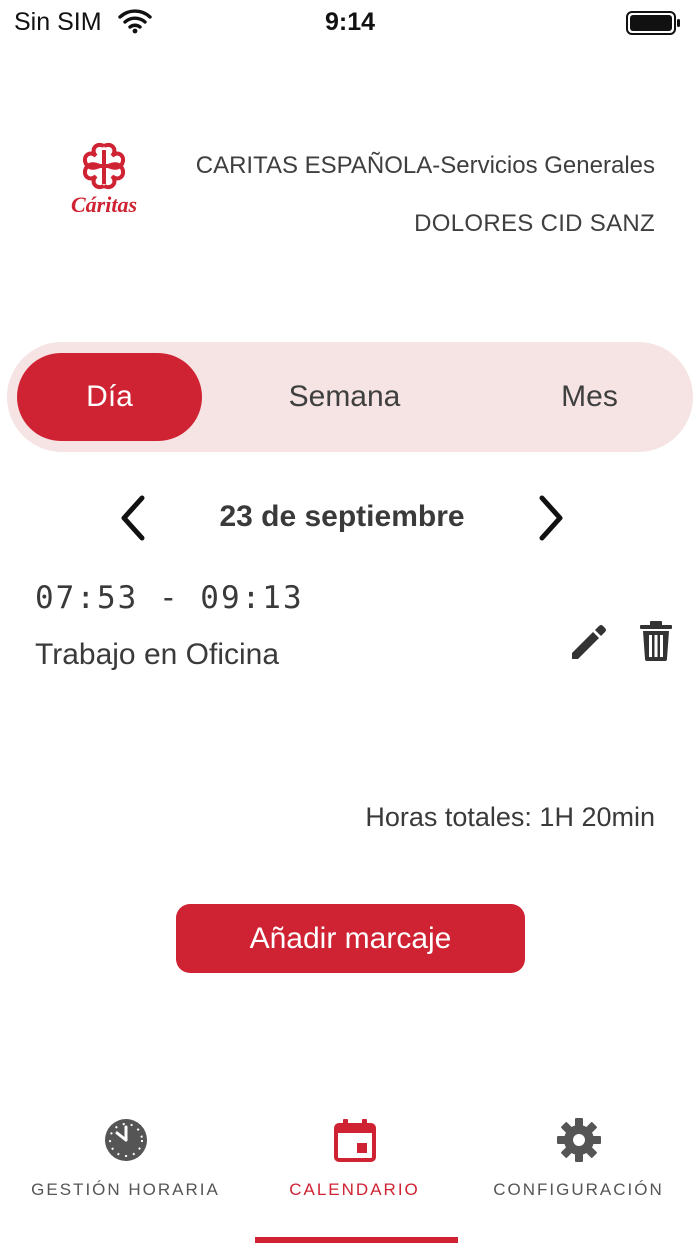 This screenshot has height=1244, width=700. Describe the element at coordinates (157, 654) in the screenshot. I see `entry-type: Trabajo en Oficina` at that location.